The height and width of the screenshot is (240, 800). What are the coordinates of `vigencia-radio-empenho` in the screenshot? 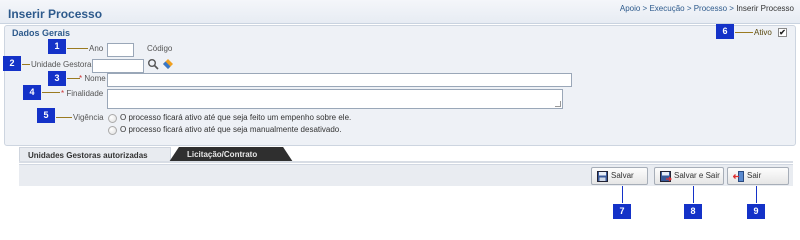 It's located at (112, 118).